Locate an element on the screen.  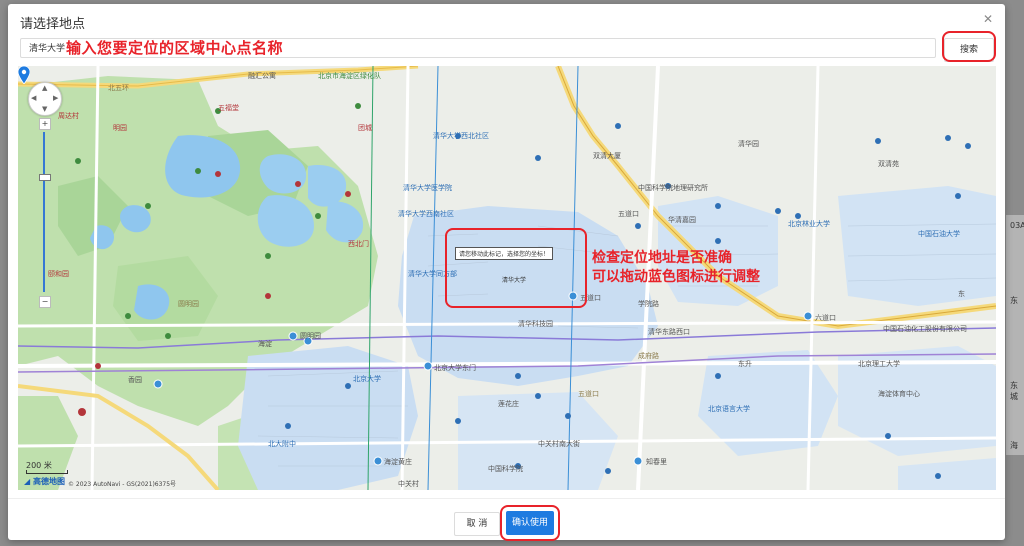
map-label: 清华大学西南社区 is located at coordinates (426, 213).